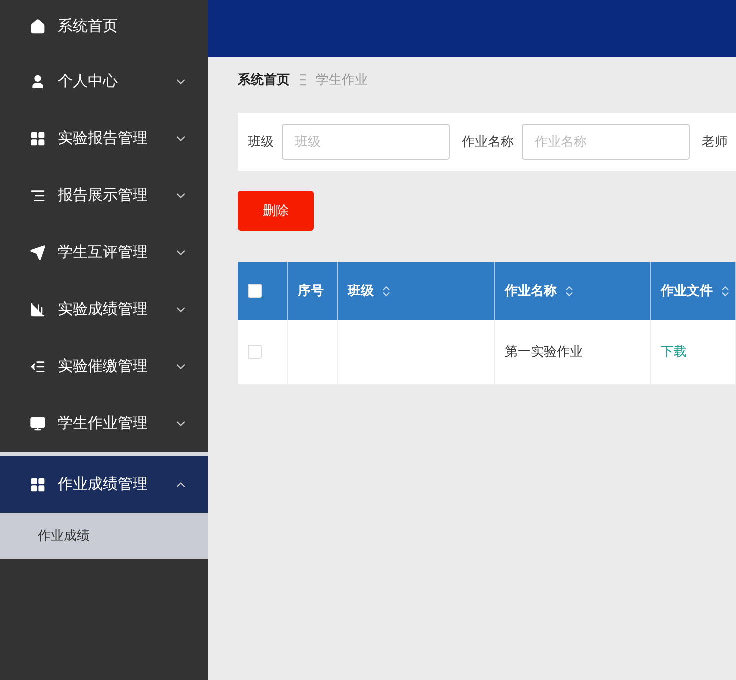  What do you see at coordinates (104, 536) in the screenshot?
I see `sidebar-subitem: 作业成绩` at bounding box center [104, 536].